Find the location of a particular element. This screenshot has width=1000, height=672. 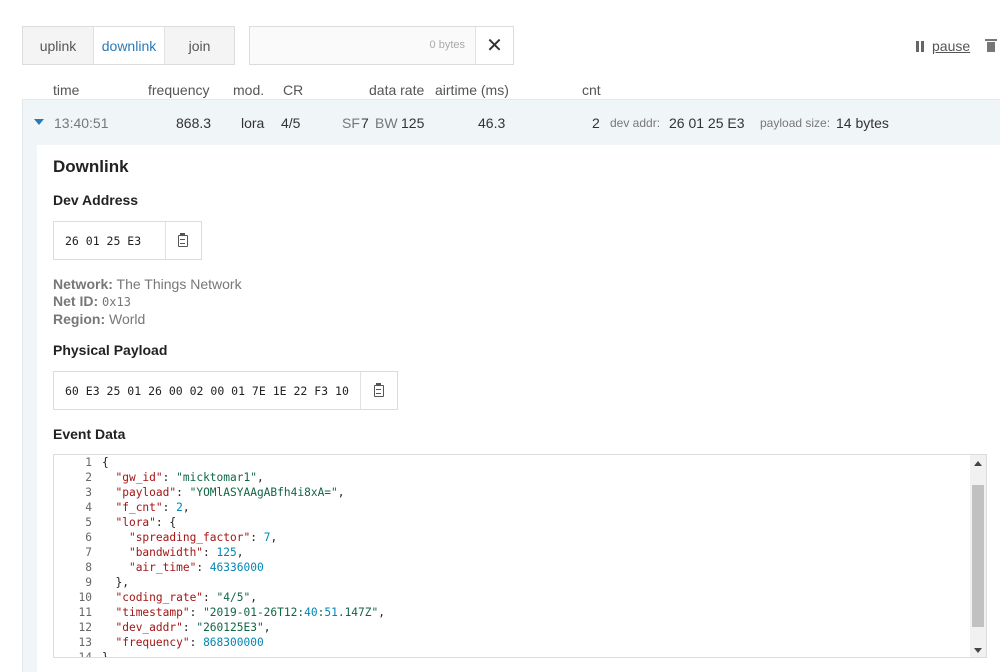

code-line: 2 "gw_id": "micktomar1", is located at coordinates (511, 477).